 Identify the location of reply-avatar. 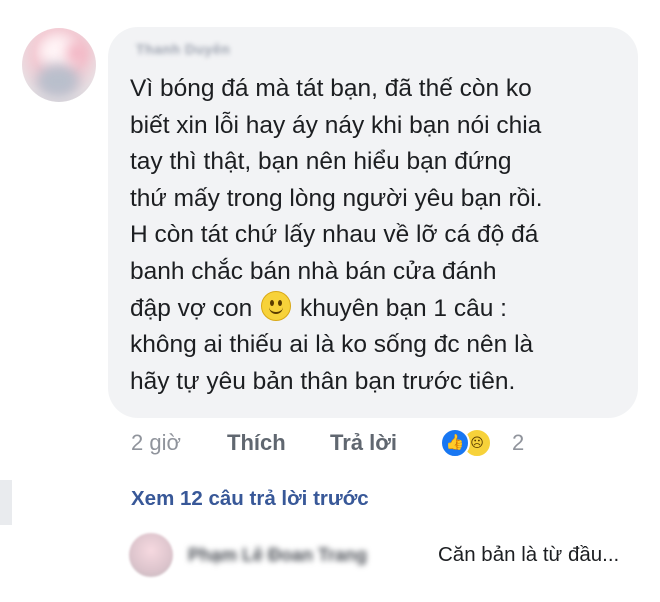
(151, 555).